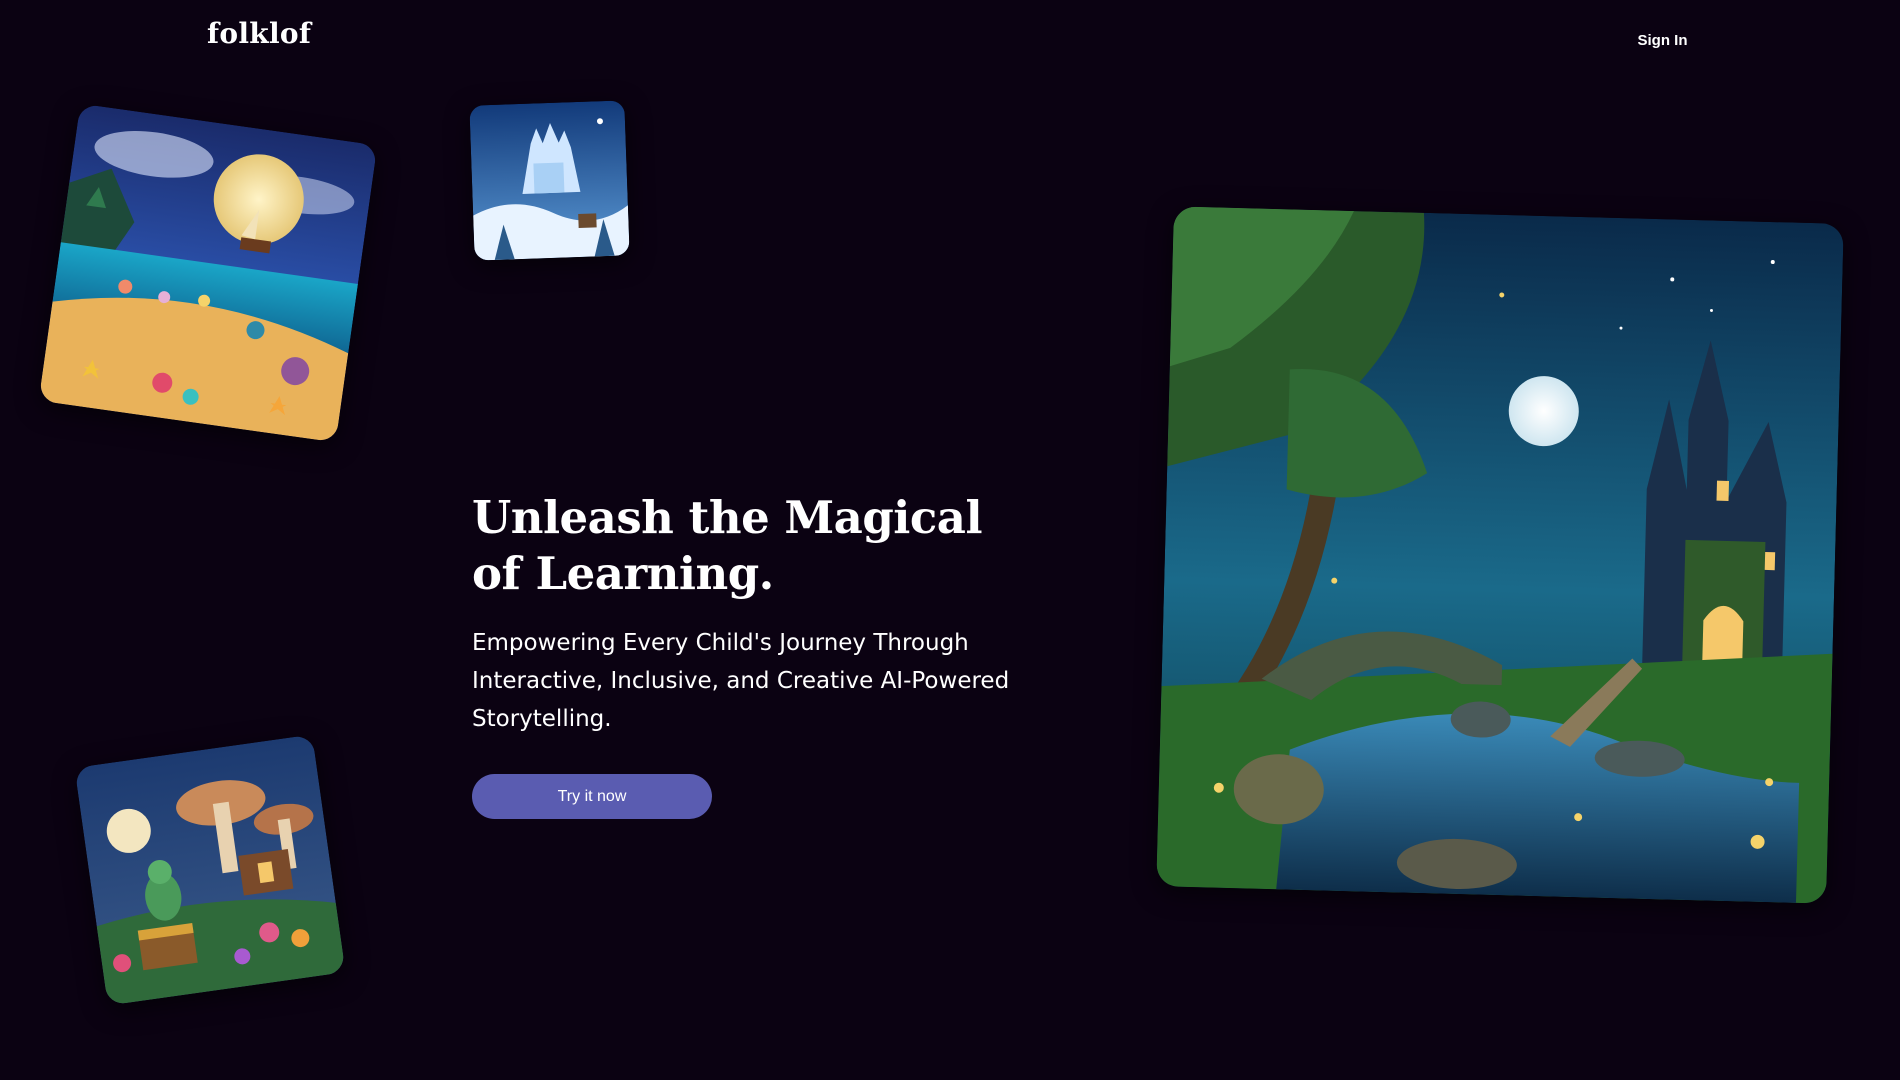 This screenshot has height=1080, width=1900. What do you see at coordinates (727, 545) in the screenshot?
I see `hero-title: Unleash the Magical of Learning.` at bounding box center [727, 545].